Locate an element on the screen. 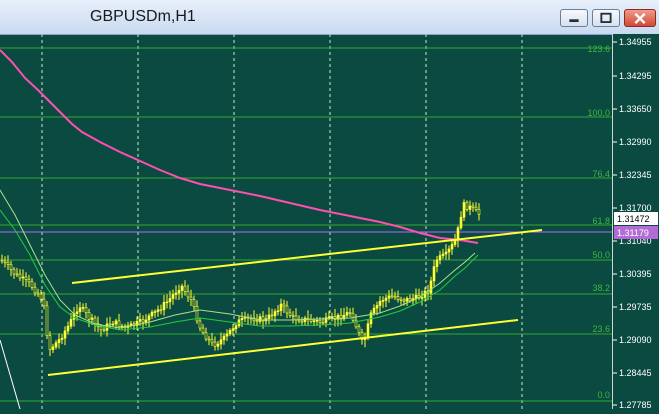 This screenshot has height=414, width=659. close-icon is located at coordinates (640, 18).